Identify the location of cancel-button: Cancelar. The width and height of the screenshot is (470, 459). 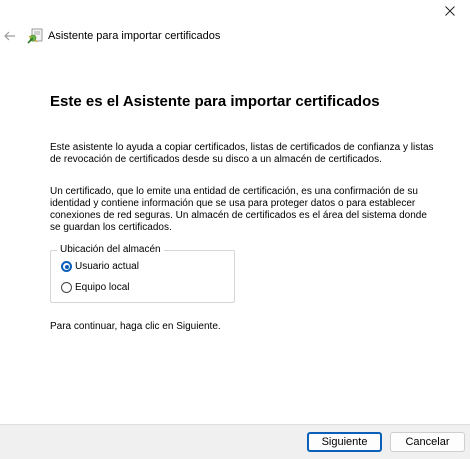
(427, 442).